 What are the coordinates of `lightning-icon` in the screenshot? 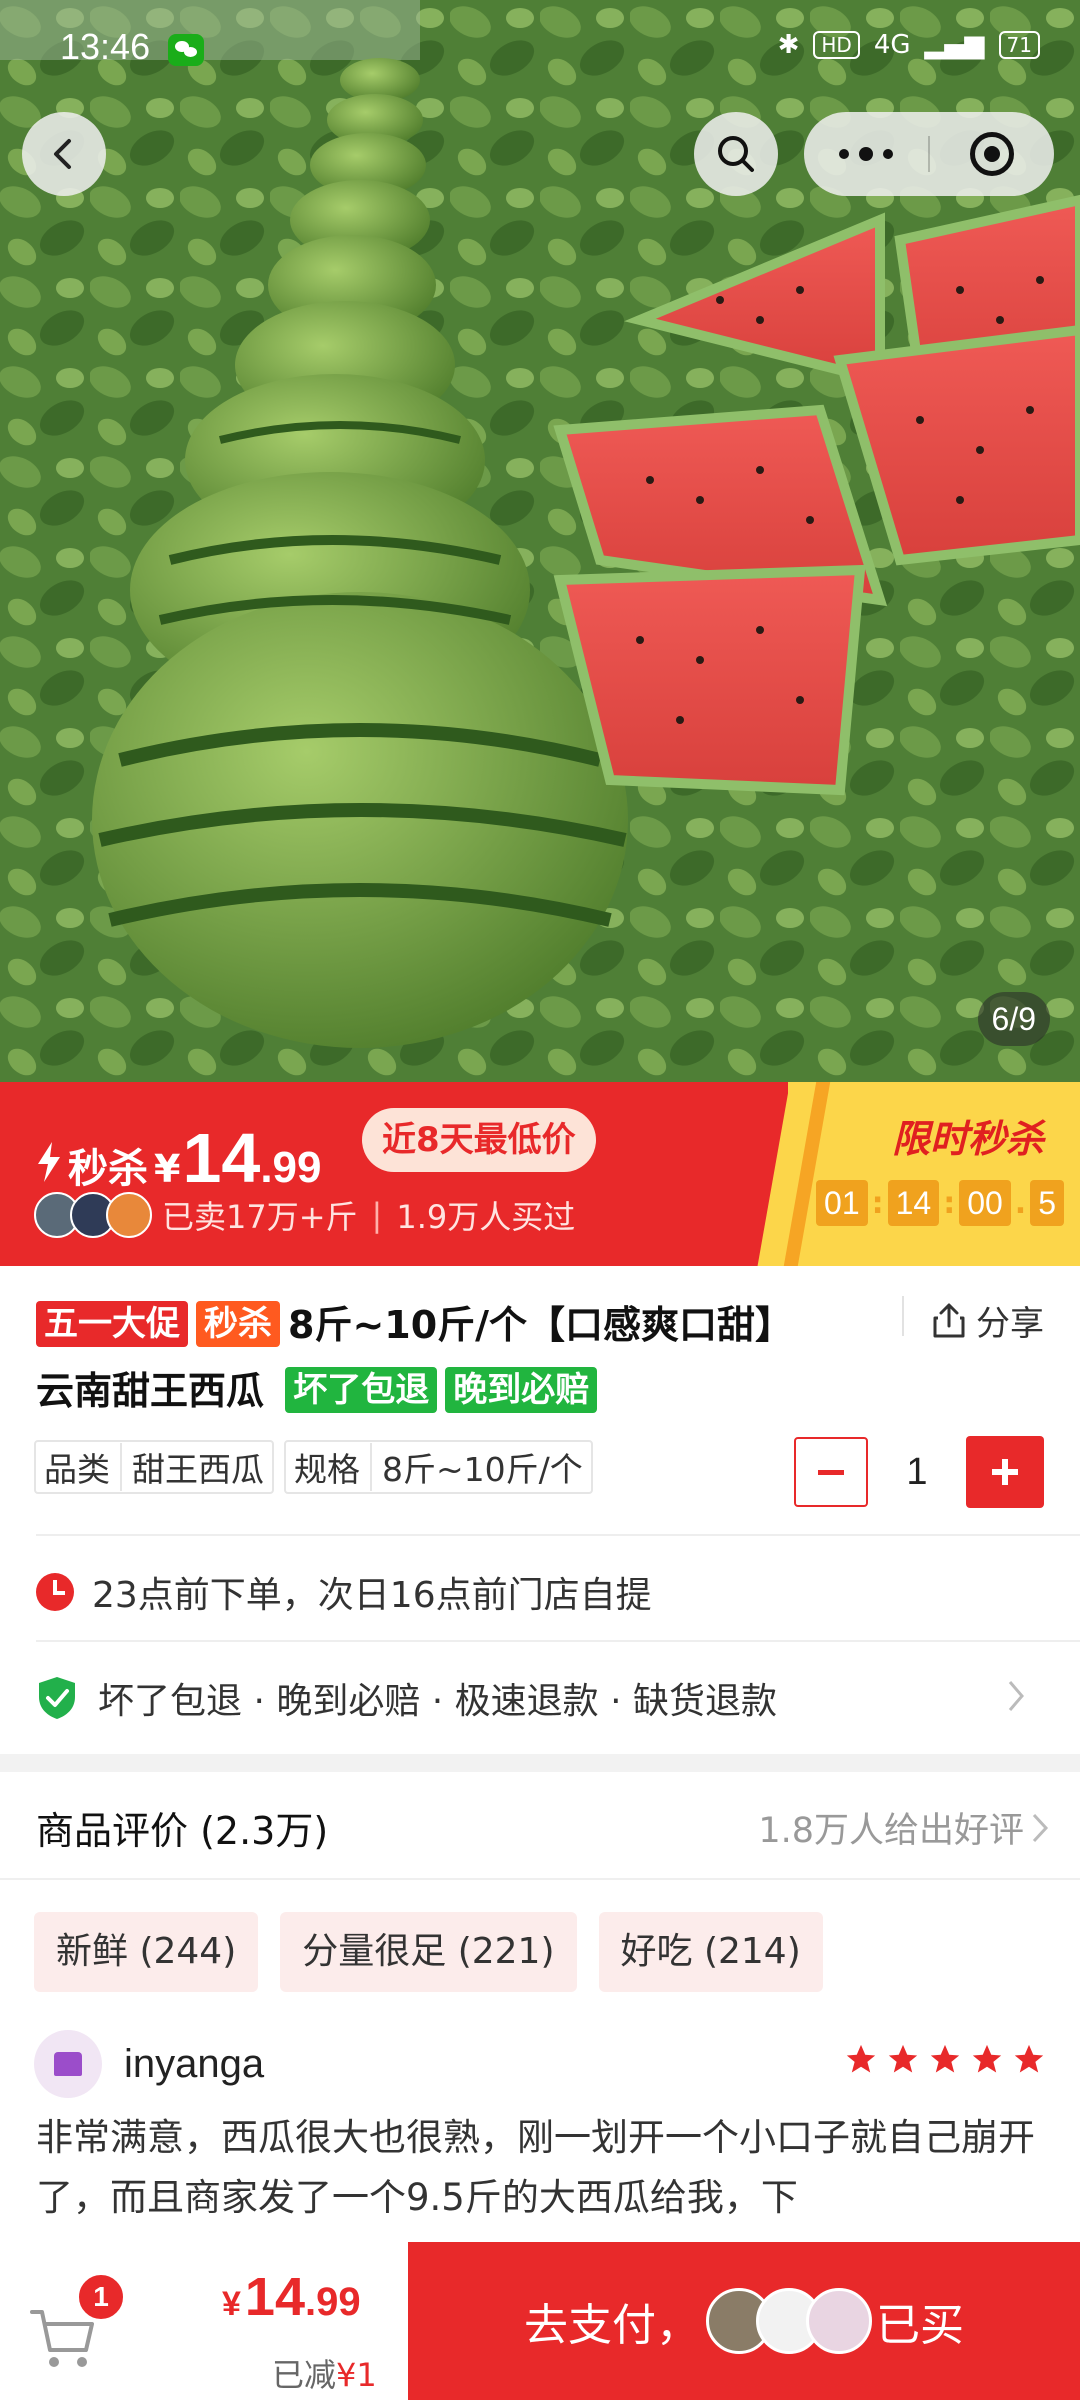 It's located at (49, 1162).